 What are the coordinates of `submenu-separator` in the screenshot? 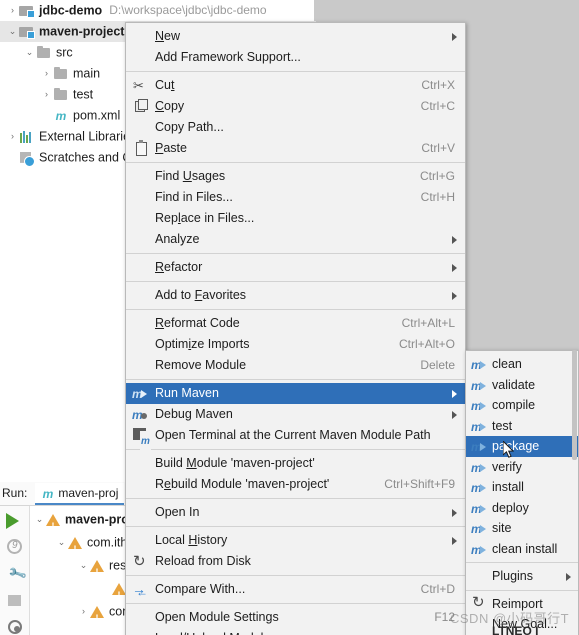 It's located at (522, 562).